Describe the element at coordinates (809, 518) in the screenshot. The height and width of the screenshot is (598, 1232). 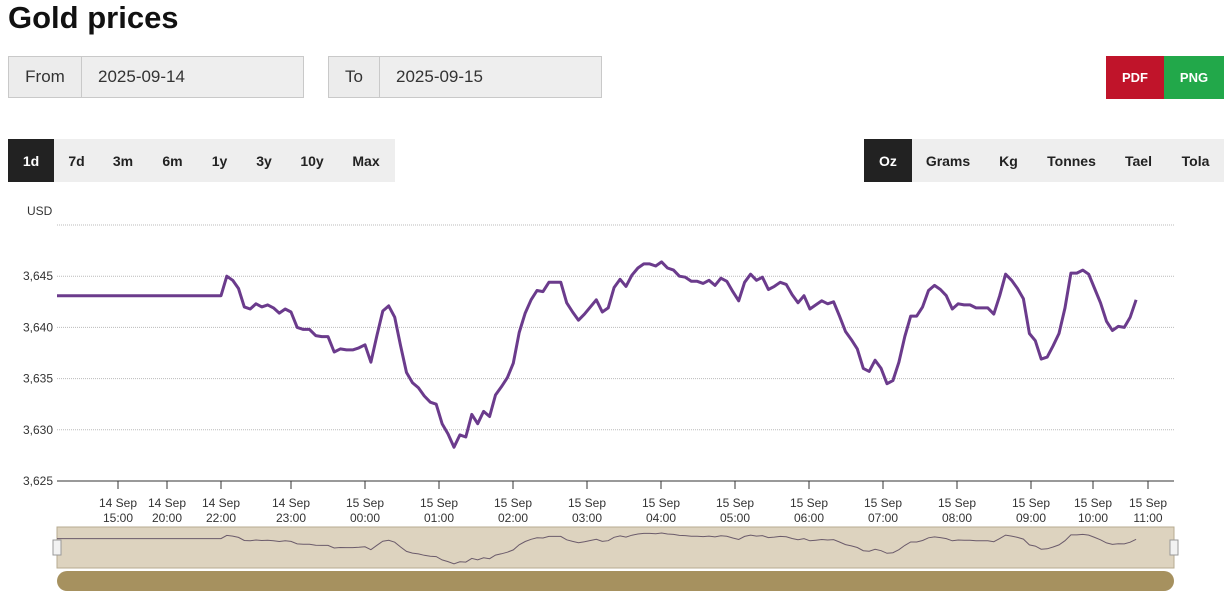
I see `x-tick-label: 06:00` at that location.